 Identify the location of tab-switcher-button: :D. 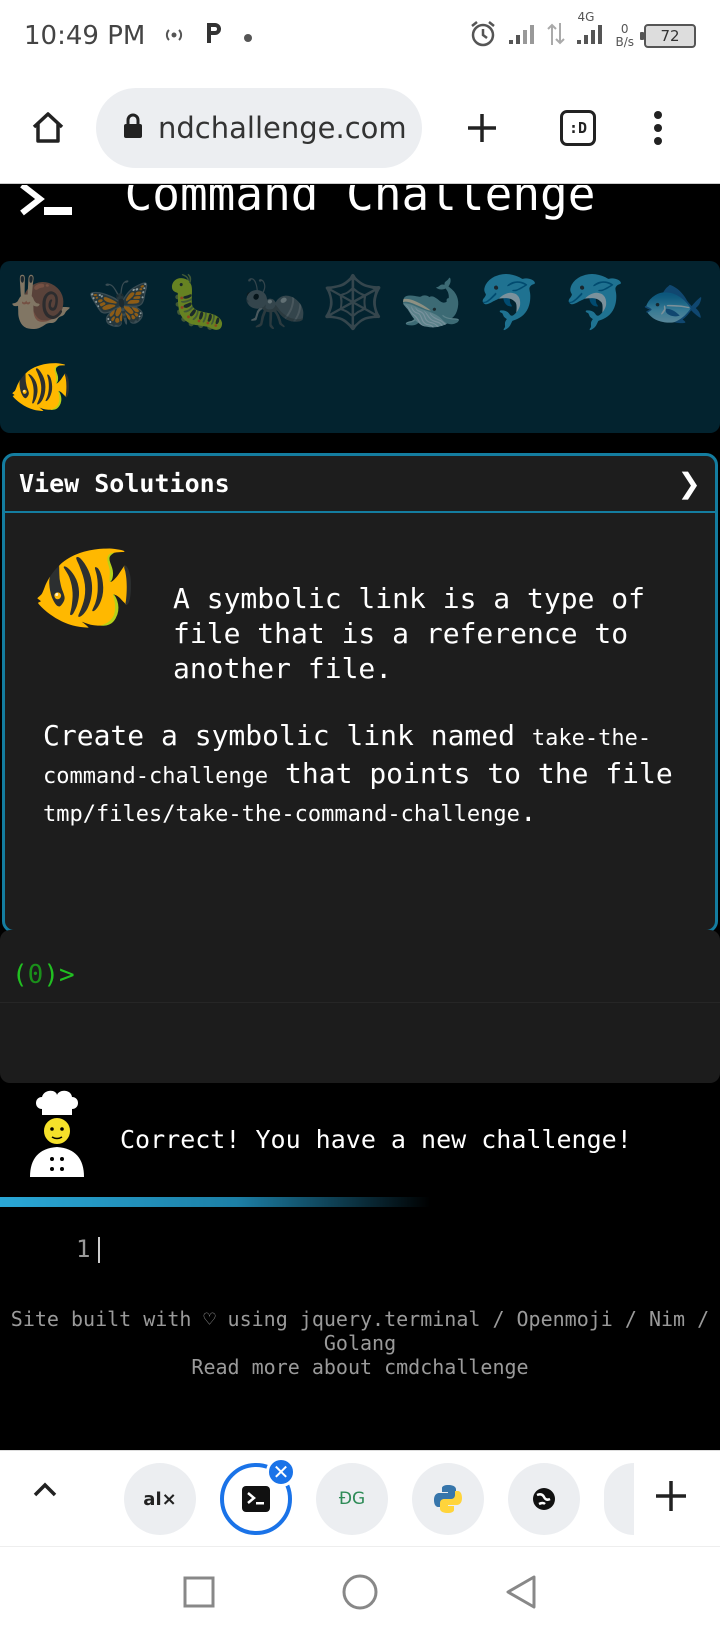
(578, 127).